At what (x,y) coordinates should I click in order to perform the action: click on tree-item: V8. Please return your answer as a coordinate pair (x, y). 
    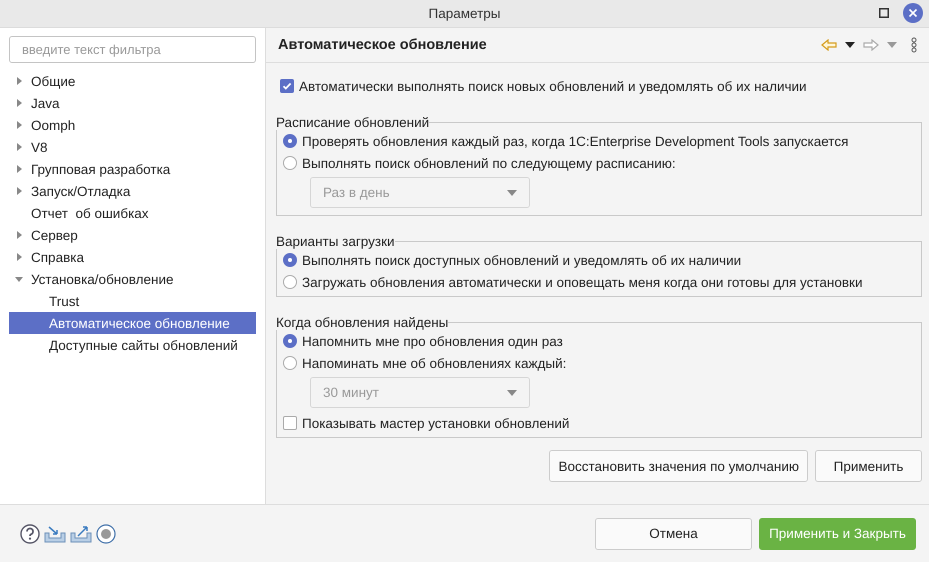
    Looking at the image, I should click on (132, 147).